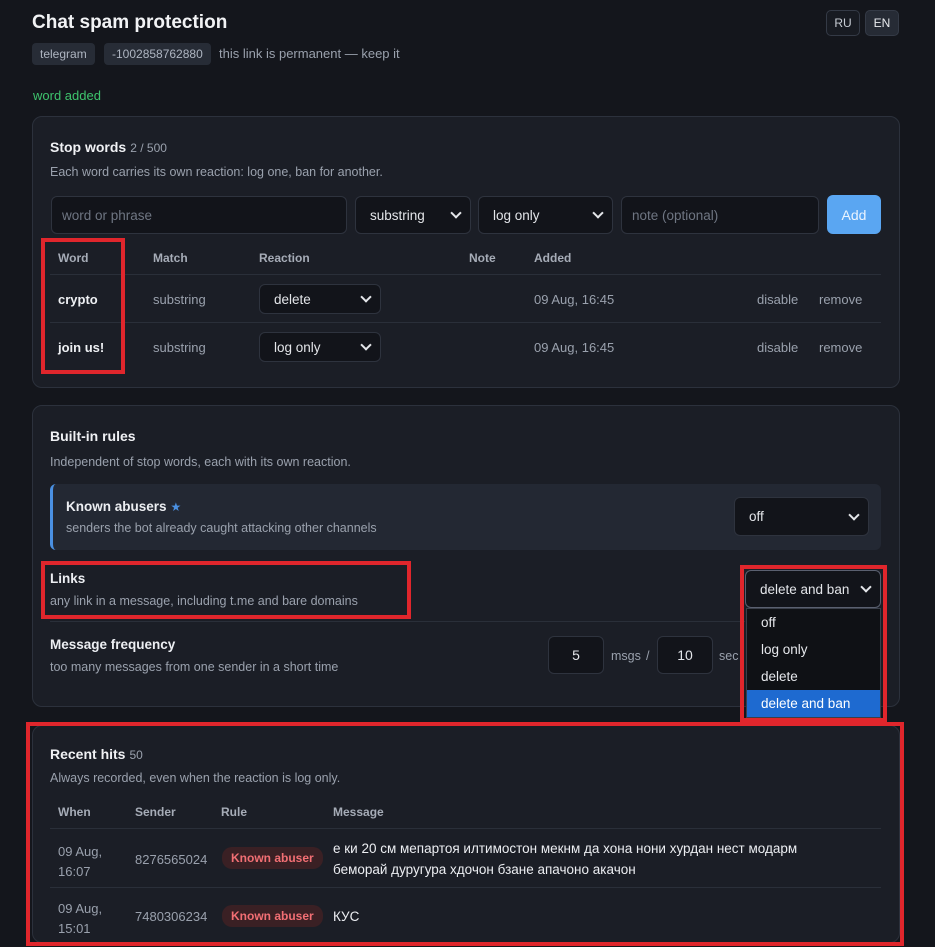 This screenshot has height=947, width=935. I want to click on lang-en-button: EN, so click(882, 23).